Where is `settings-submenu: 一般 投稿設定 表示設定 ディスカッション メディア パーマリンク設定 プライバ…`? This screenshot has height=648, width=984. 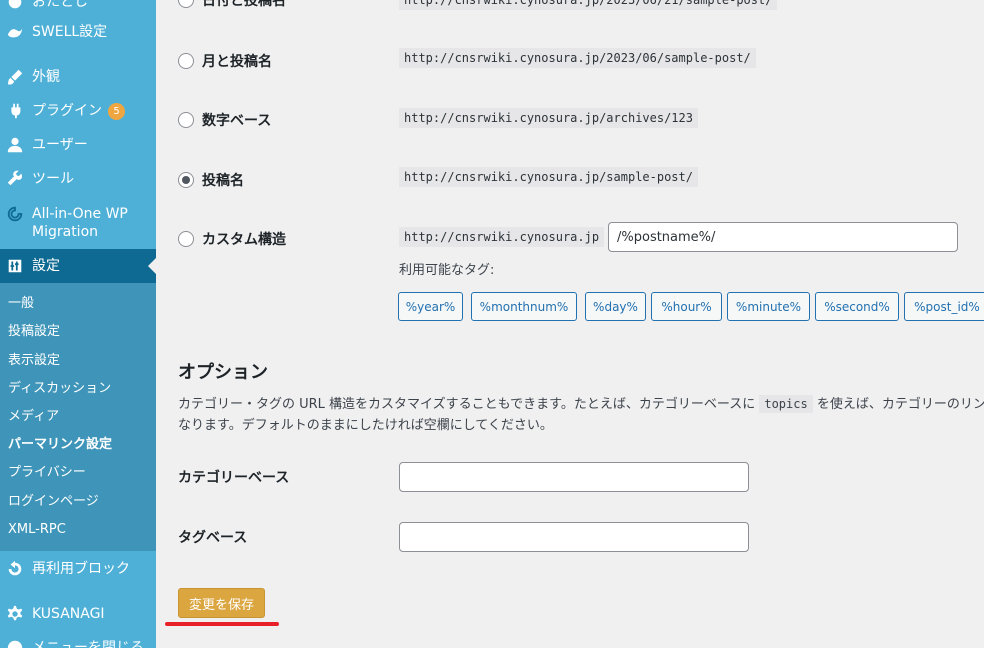 settings-submenu: 一般 投稿設定 表示設定 ディスカッション メディア パーマリンク設定 プライバ… is located at coordinates (78, 417).